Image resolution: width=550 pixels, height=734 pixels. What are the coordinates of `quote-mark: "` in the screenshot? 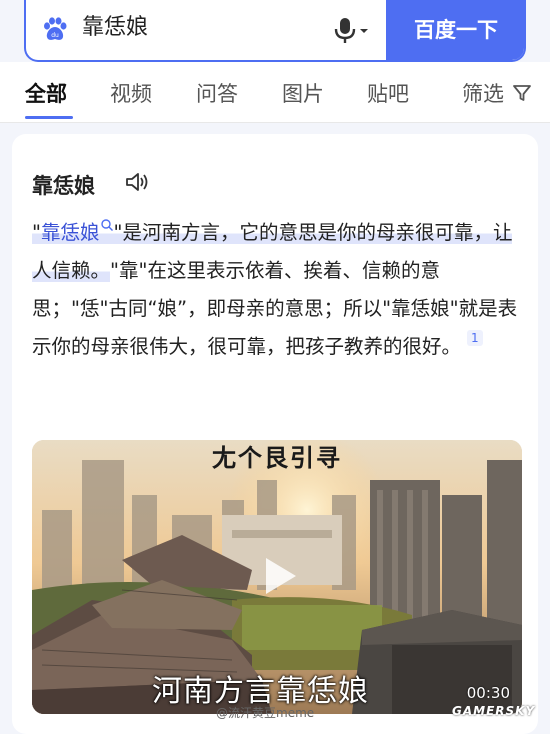 It's located at (36, 232).